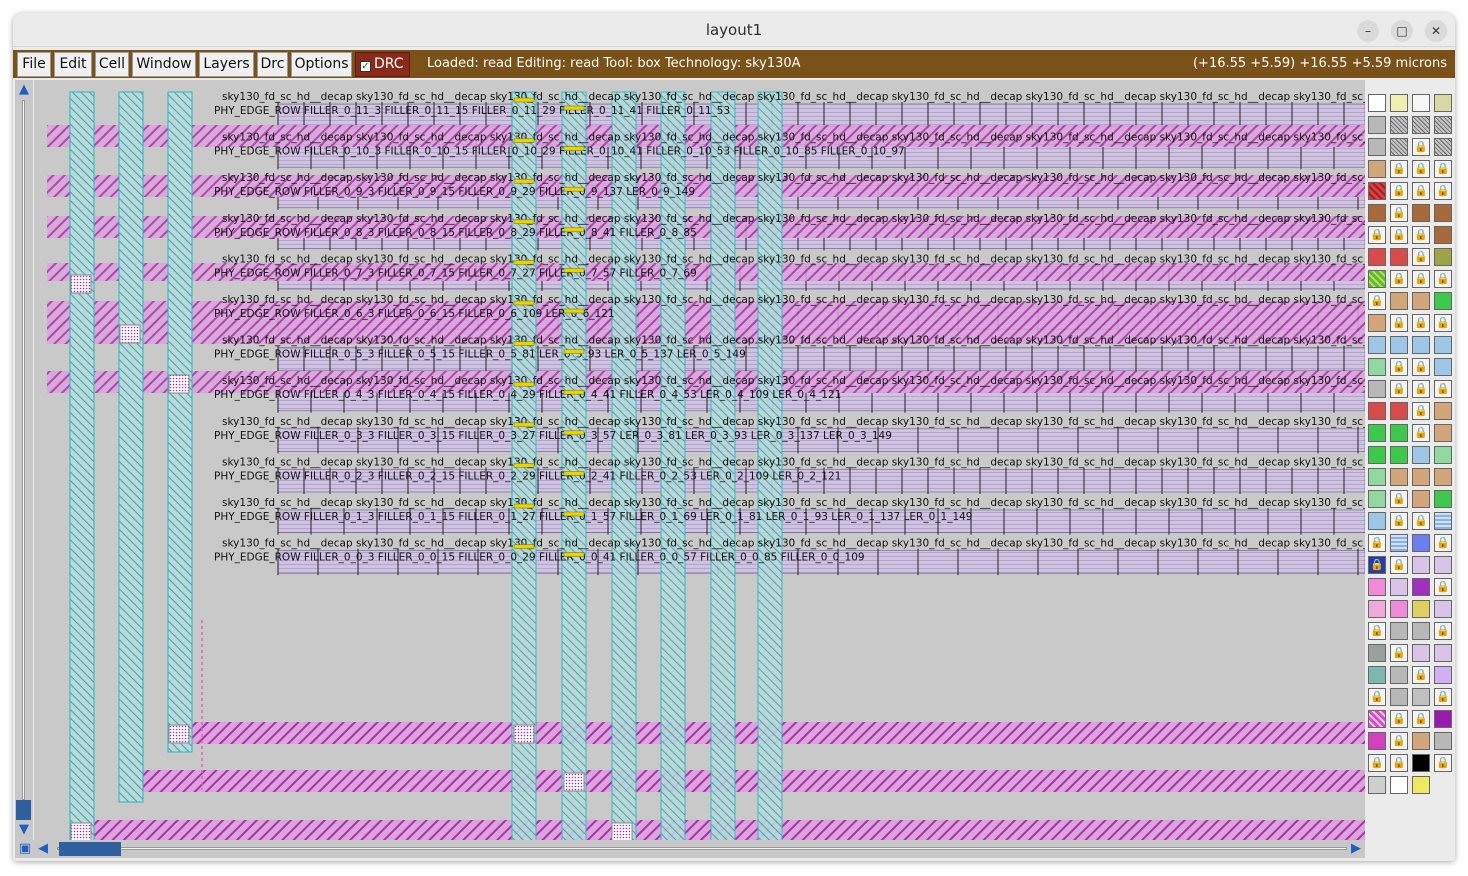  I want to click on menu-file: File, so click(34, 64).